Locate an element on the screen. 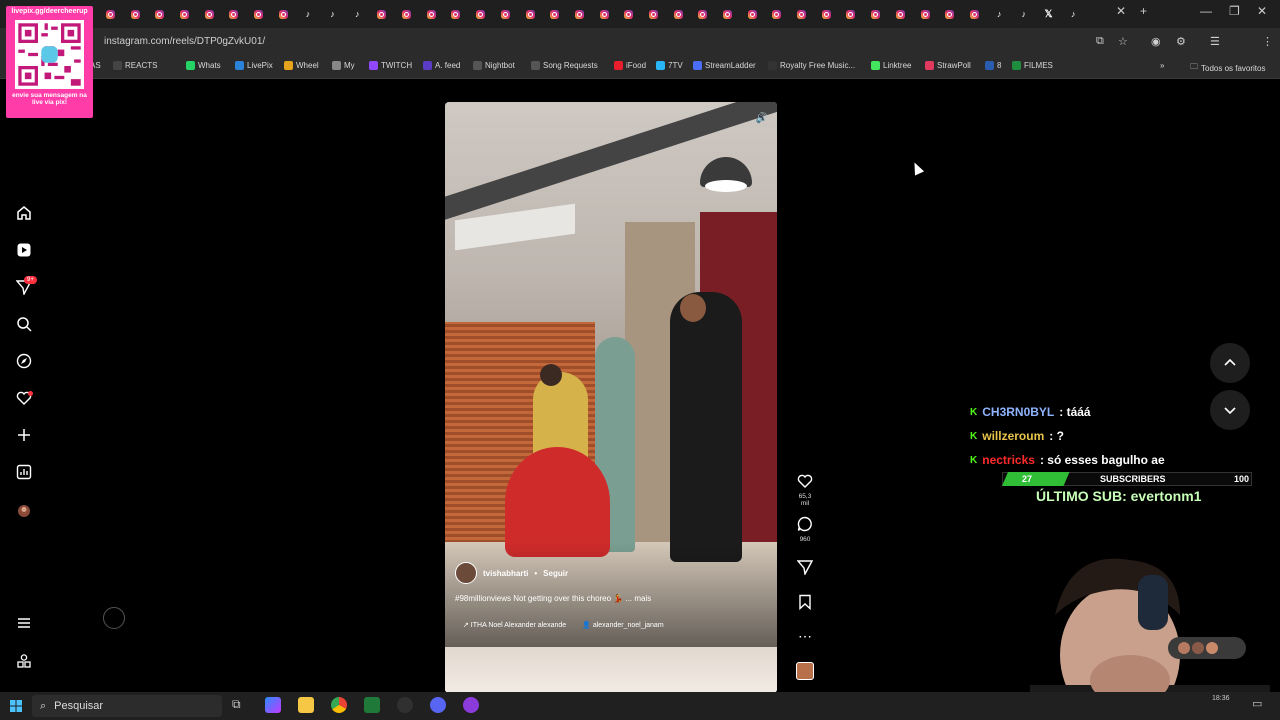 This screenshot has height=720, width=1280. author-name: tvishabharti is located at coordinates (505, 573).